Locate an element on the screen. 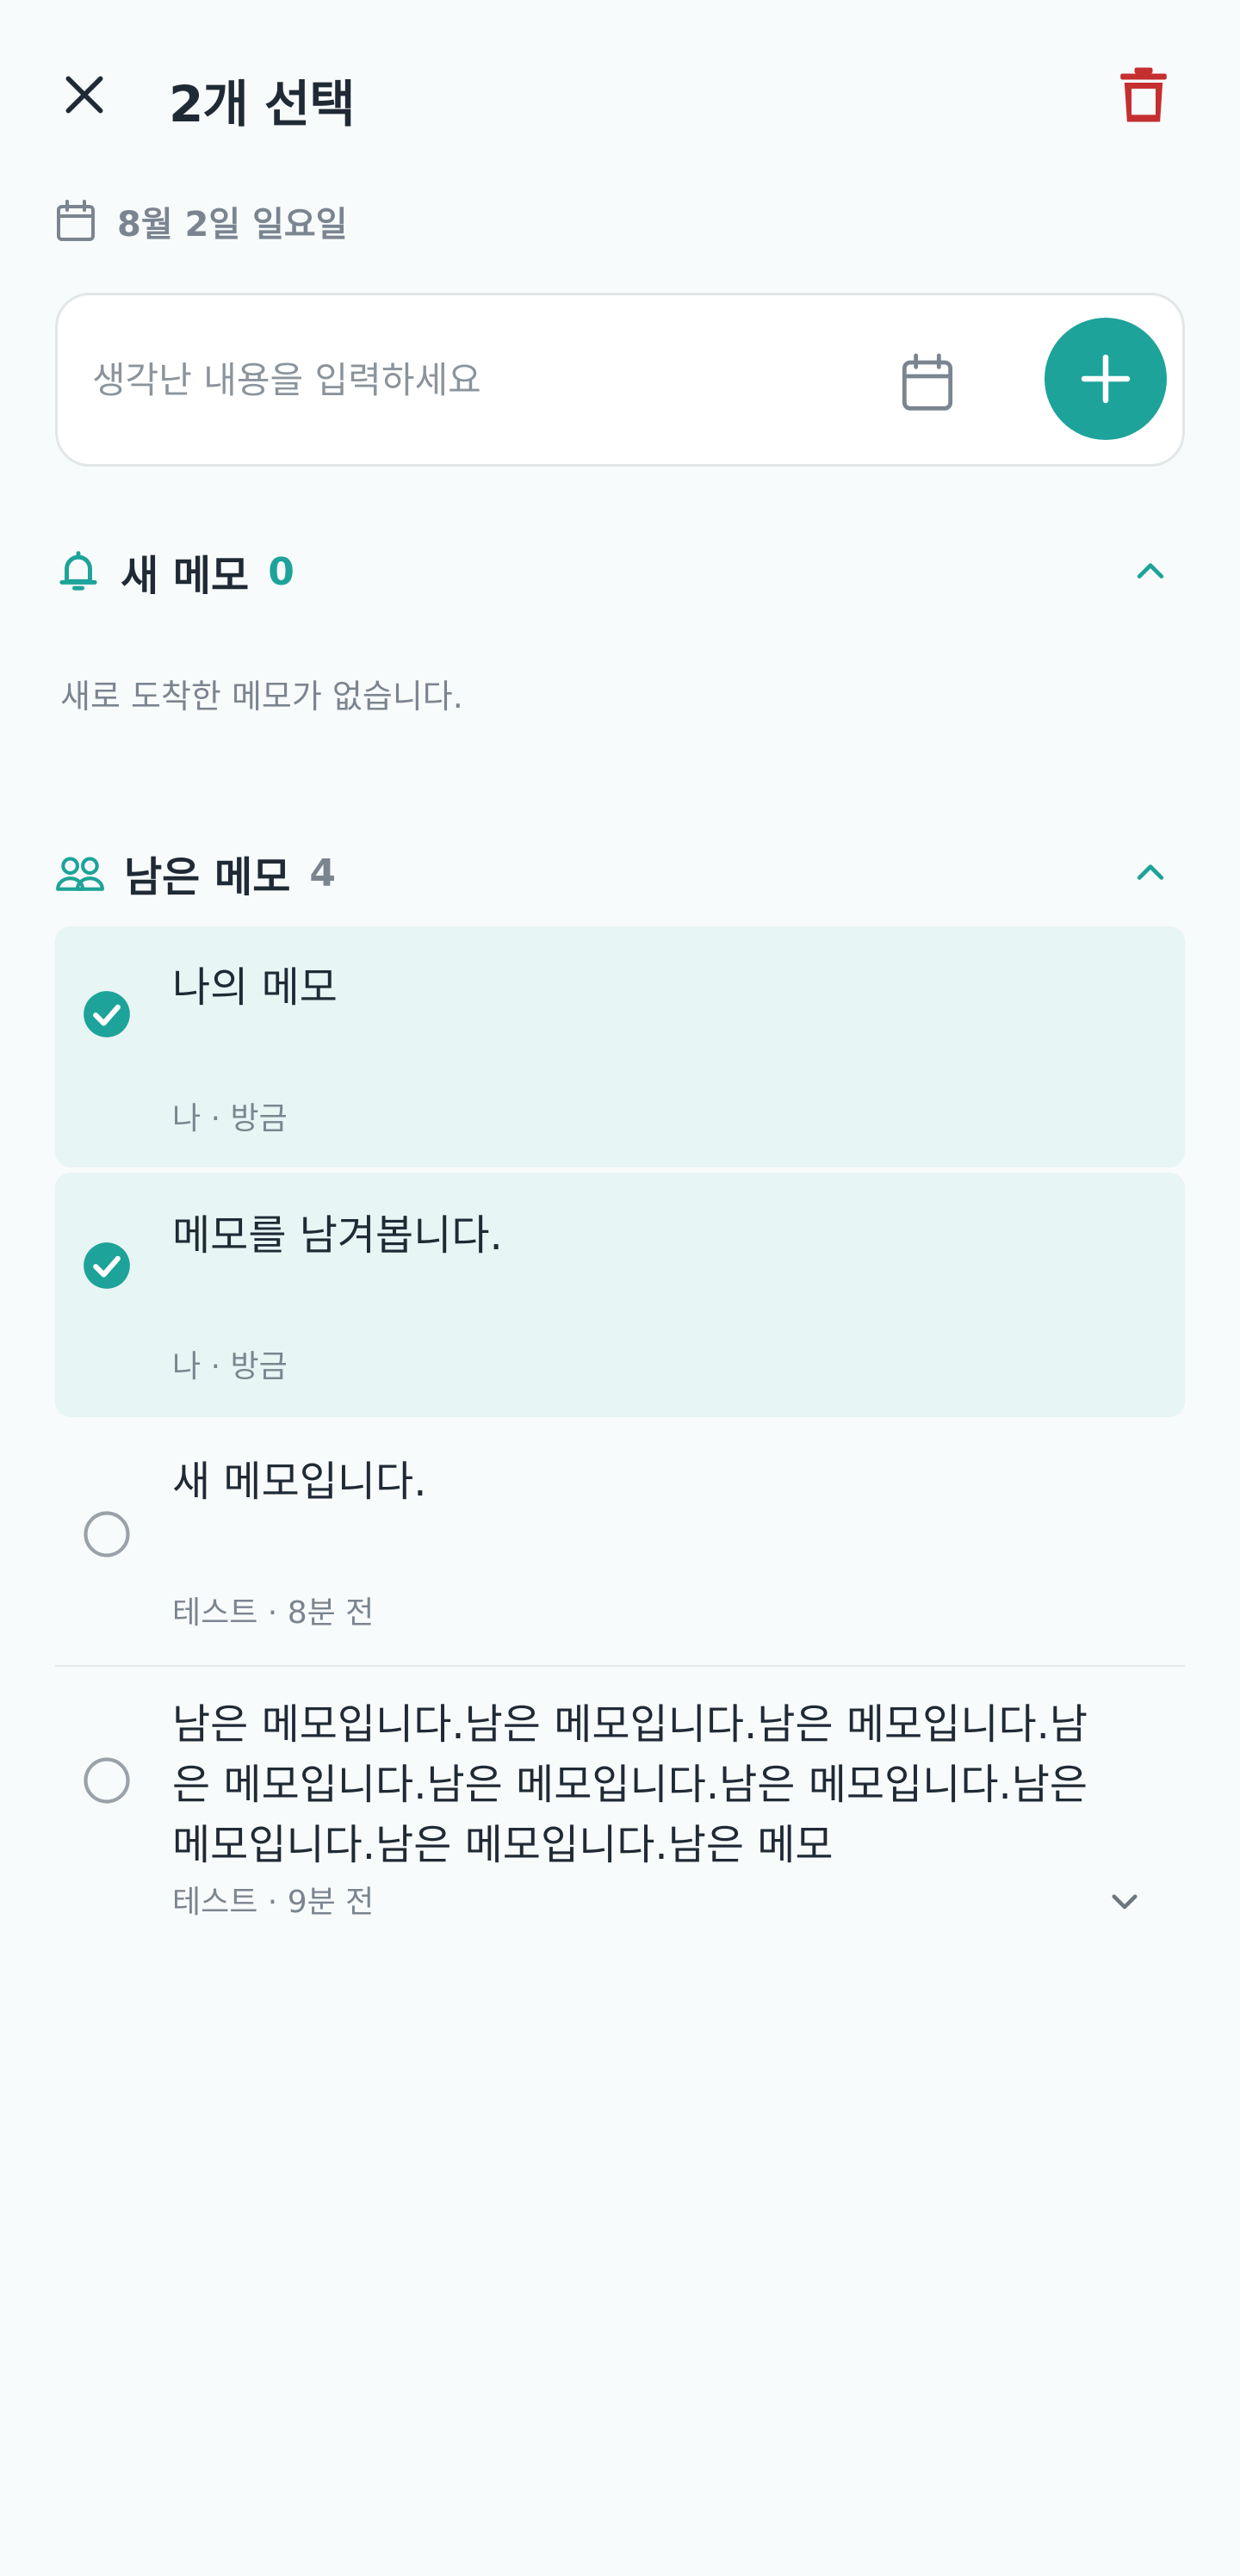 The image size is (1240, 2576). date-picker-button is located at coordinates (927, 383).